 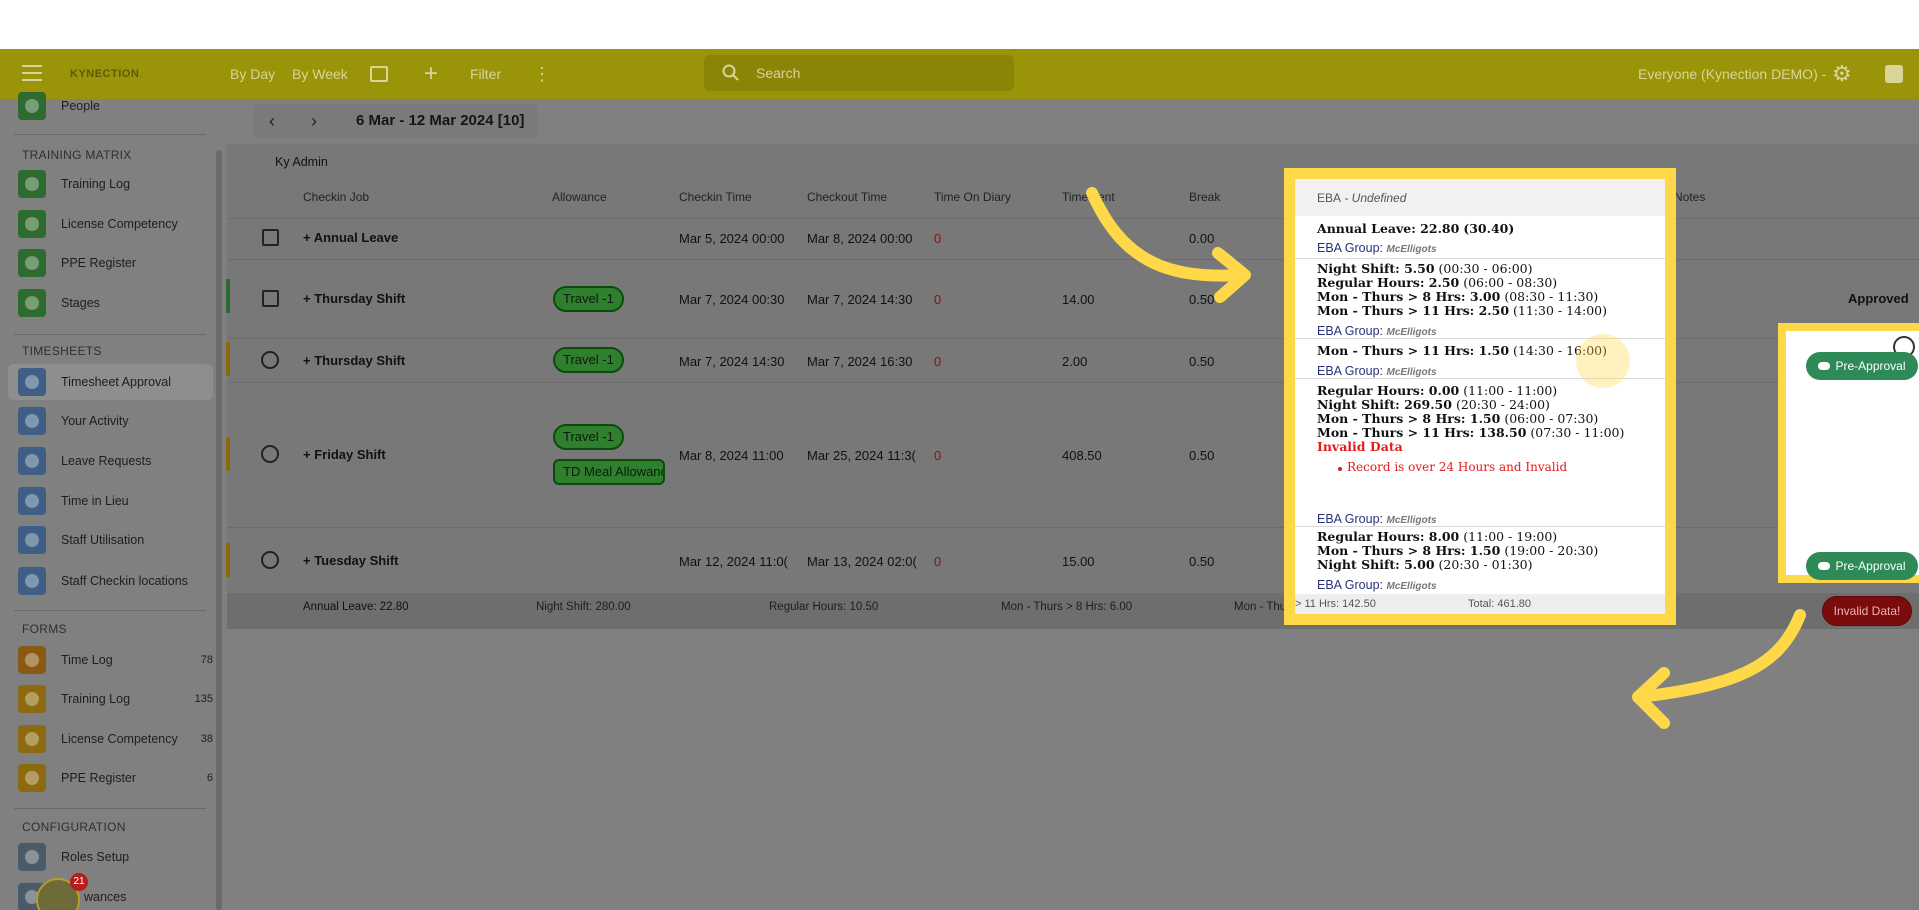 What do you see at coordinates (1689, 197) in the screenshot?
I see `column-header-notes: Notes` at bounding box center [1689, 197].